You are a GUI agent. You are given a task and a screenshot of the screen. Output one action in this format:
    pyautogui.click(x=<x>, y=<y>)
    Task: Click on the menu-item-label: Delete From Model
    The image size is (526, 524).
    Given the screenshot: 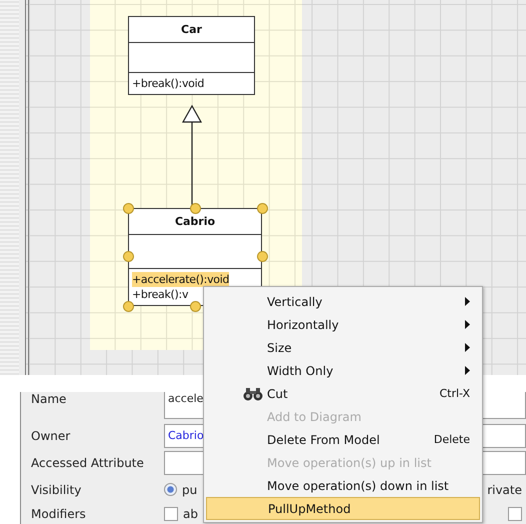 What is the action you would take?
    pyautogui.click(x=324, y=439)
    